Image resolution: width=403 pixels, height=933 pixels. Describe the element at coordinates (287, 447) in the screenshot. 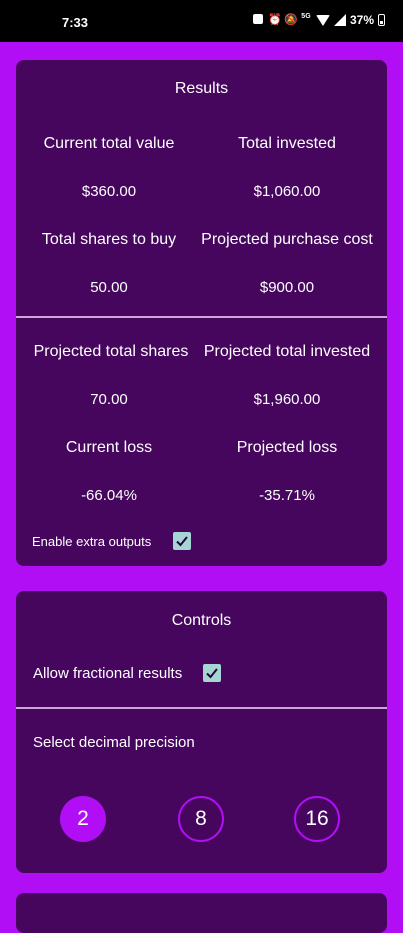

I see `projected-loss-label: Projected loss` at that location.